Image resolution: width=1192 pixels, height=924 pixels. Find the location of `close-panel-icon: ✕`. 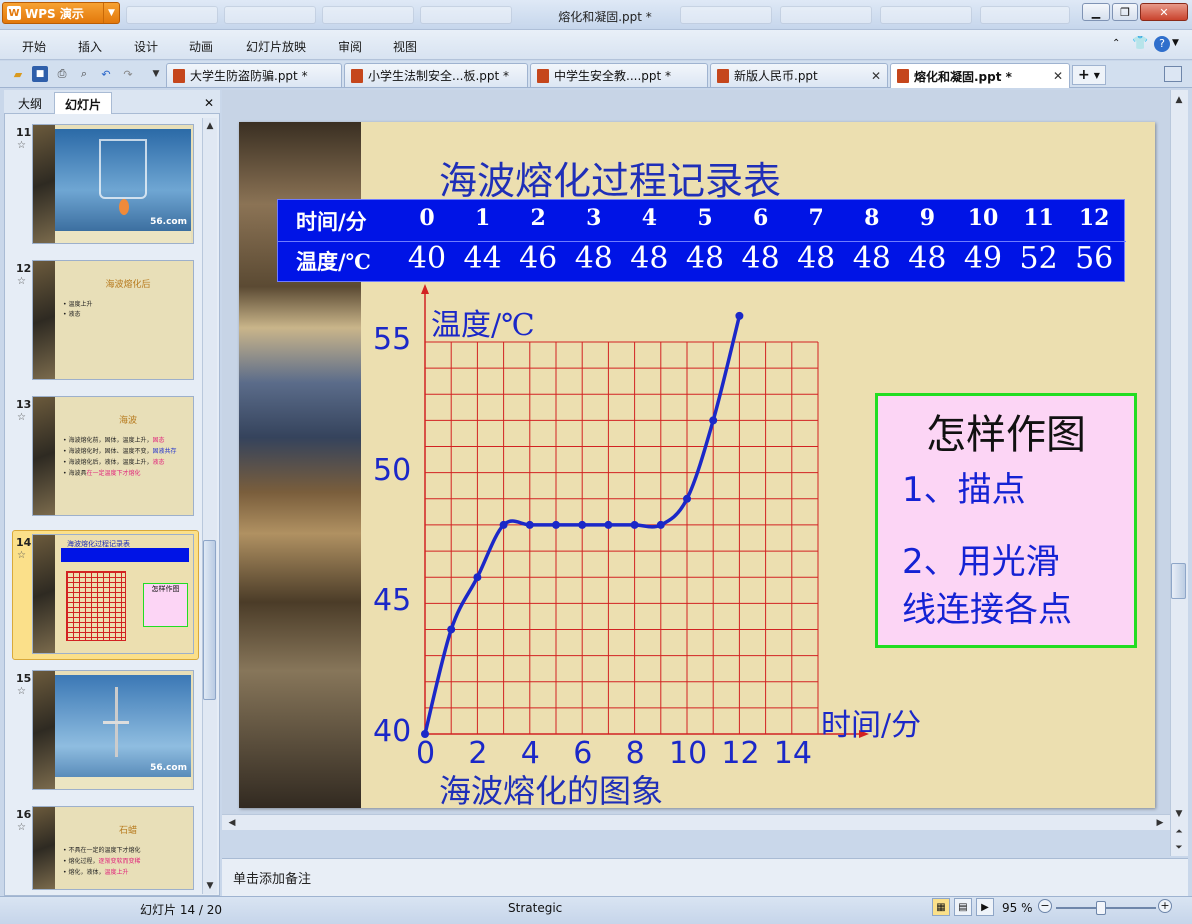

close-panel-icon: ✕ is located at coordinates (209, 103).